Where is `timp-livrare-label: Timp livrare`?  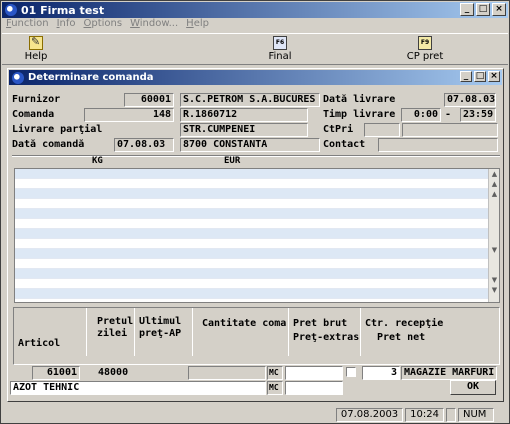
timp-livrare-label: Timp livrare is located at coordinates (359, 114).